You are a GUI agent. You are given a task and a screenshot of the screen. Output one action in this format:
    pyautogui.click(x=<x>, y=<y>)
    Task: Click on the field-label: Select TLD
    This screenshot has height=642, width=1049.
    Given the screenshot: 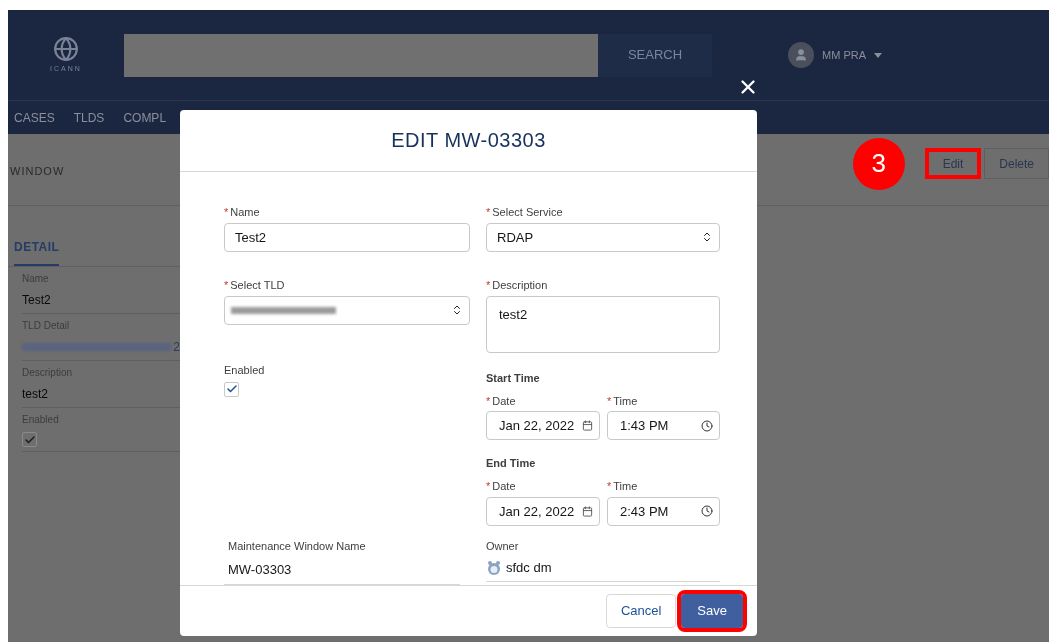 What is the action you would take?
    pyautogui.click(x=257, y=285)
    